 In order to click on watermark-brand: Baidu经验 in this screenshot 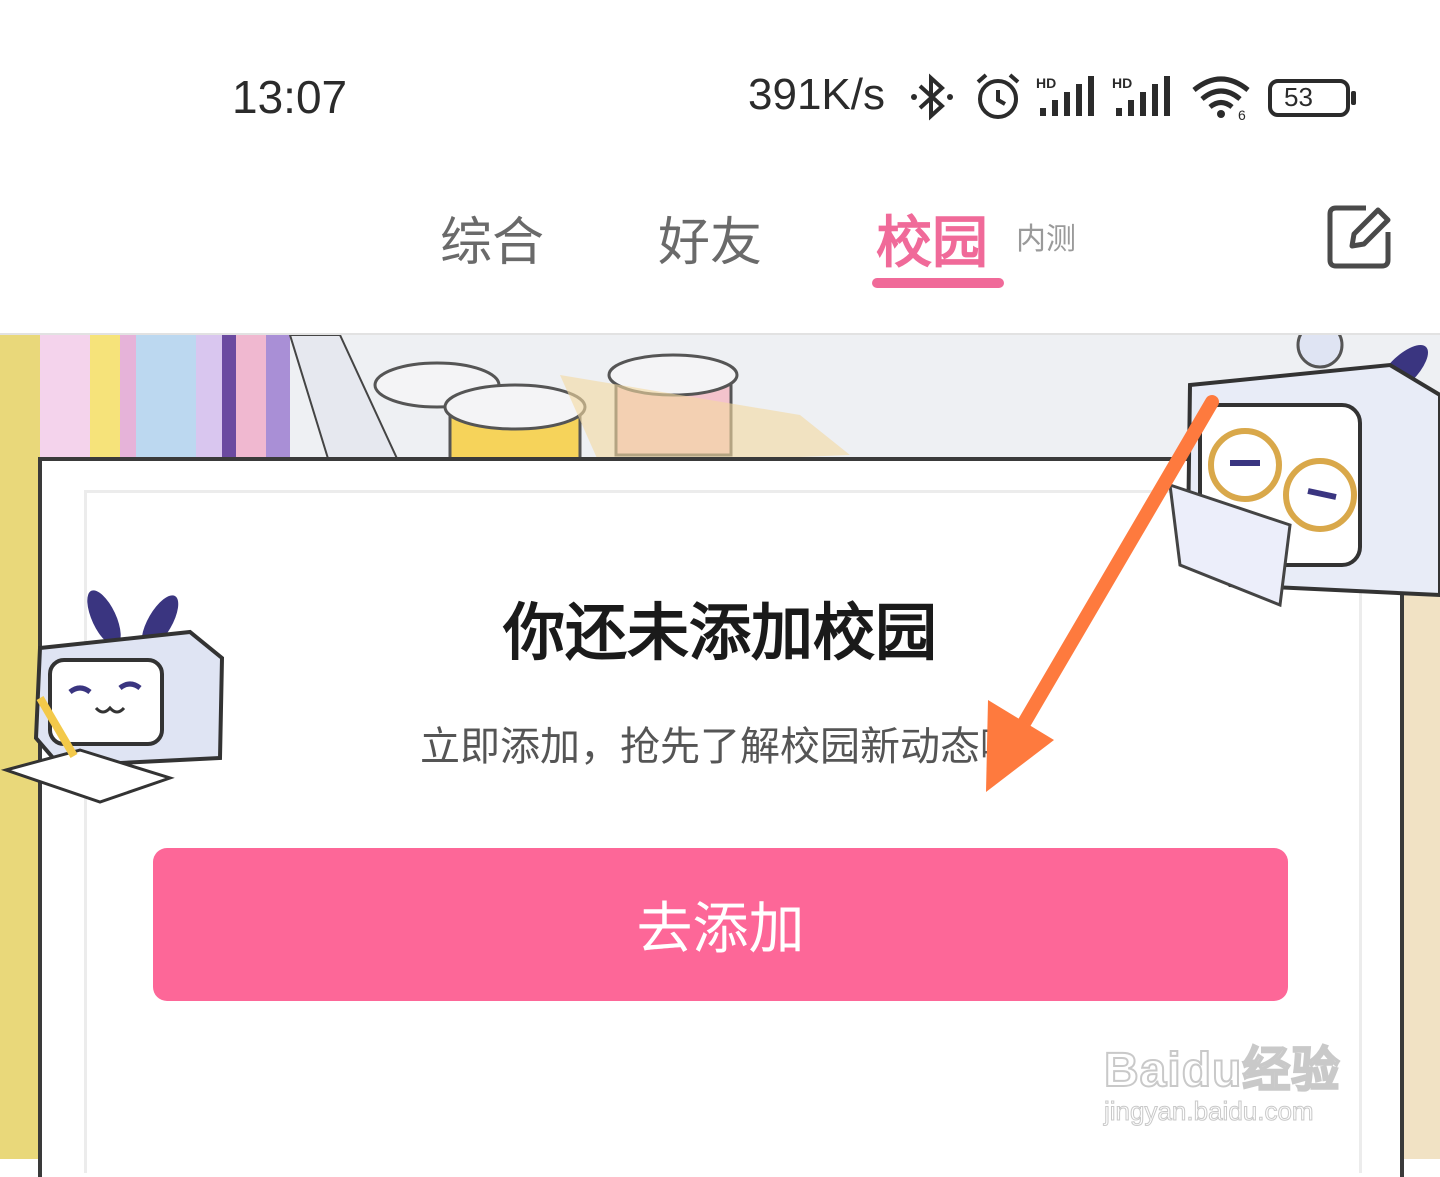, I will do `click(1222, 1070)`.